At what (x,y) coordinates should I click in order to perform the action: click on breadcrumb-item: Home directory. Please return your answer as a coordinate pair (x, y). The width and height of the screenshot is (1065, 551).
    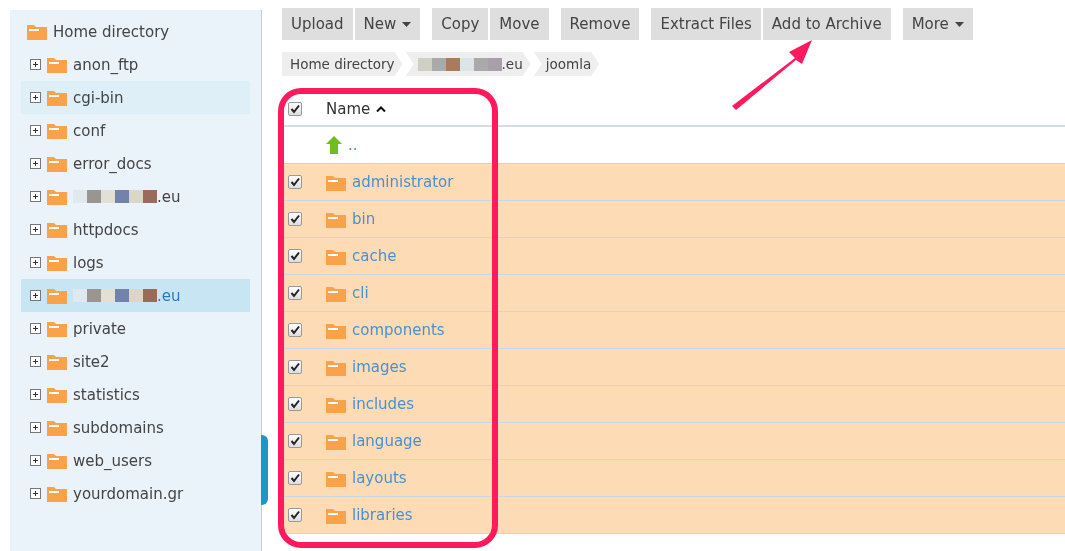
    Looking at the image, I should click on (342, 64).